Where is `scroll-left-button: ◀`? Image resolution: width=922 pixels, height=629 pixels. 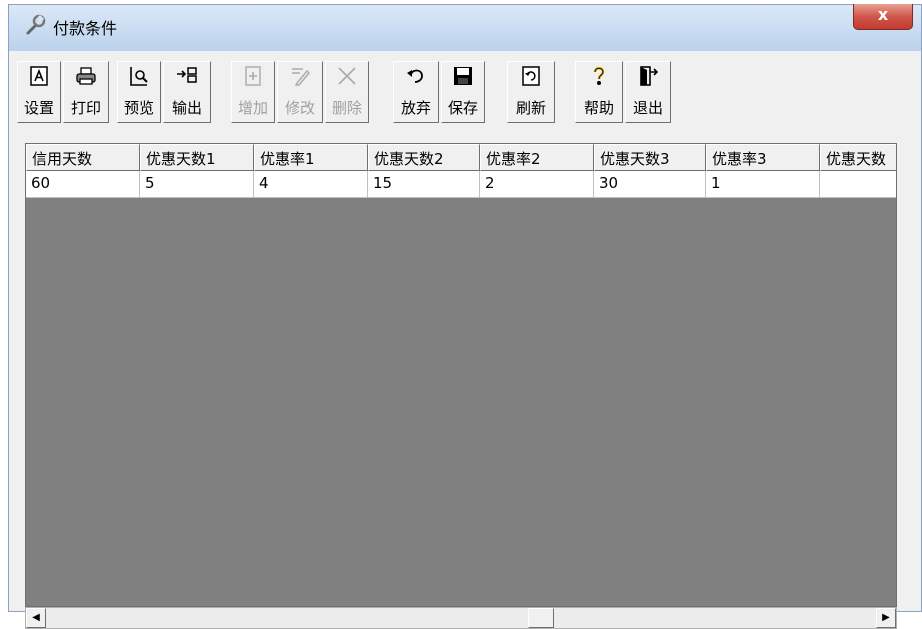
scroll-left-button: ◀ is located at coordinates (36, 618).